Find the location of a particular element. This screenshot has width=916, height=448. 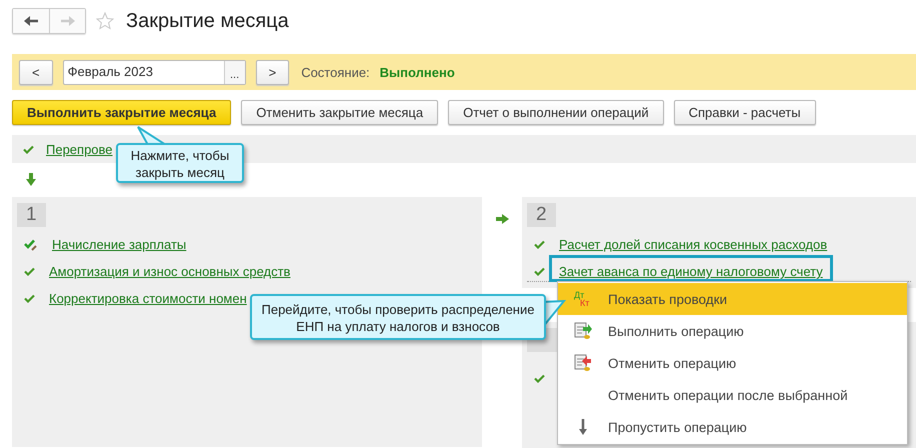

operation-link: Перепрове is located at coordinates (79, 149).